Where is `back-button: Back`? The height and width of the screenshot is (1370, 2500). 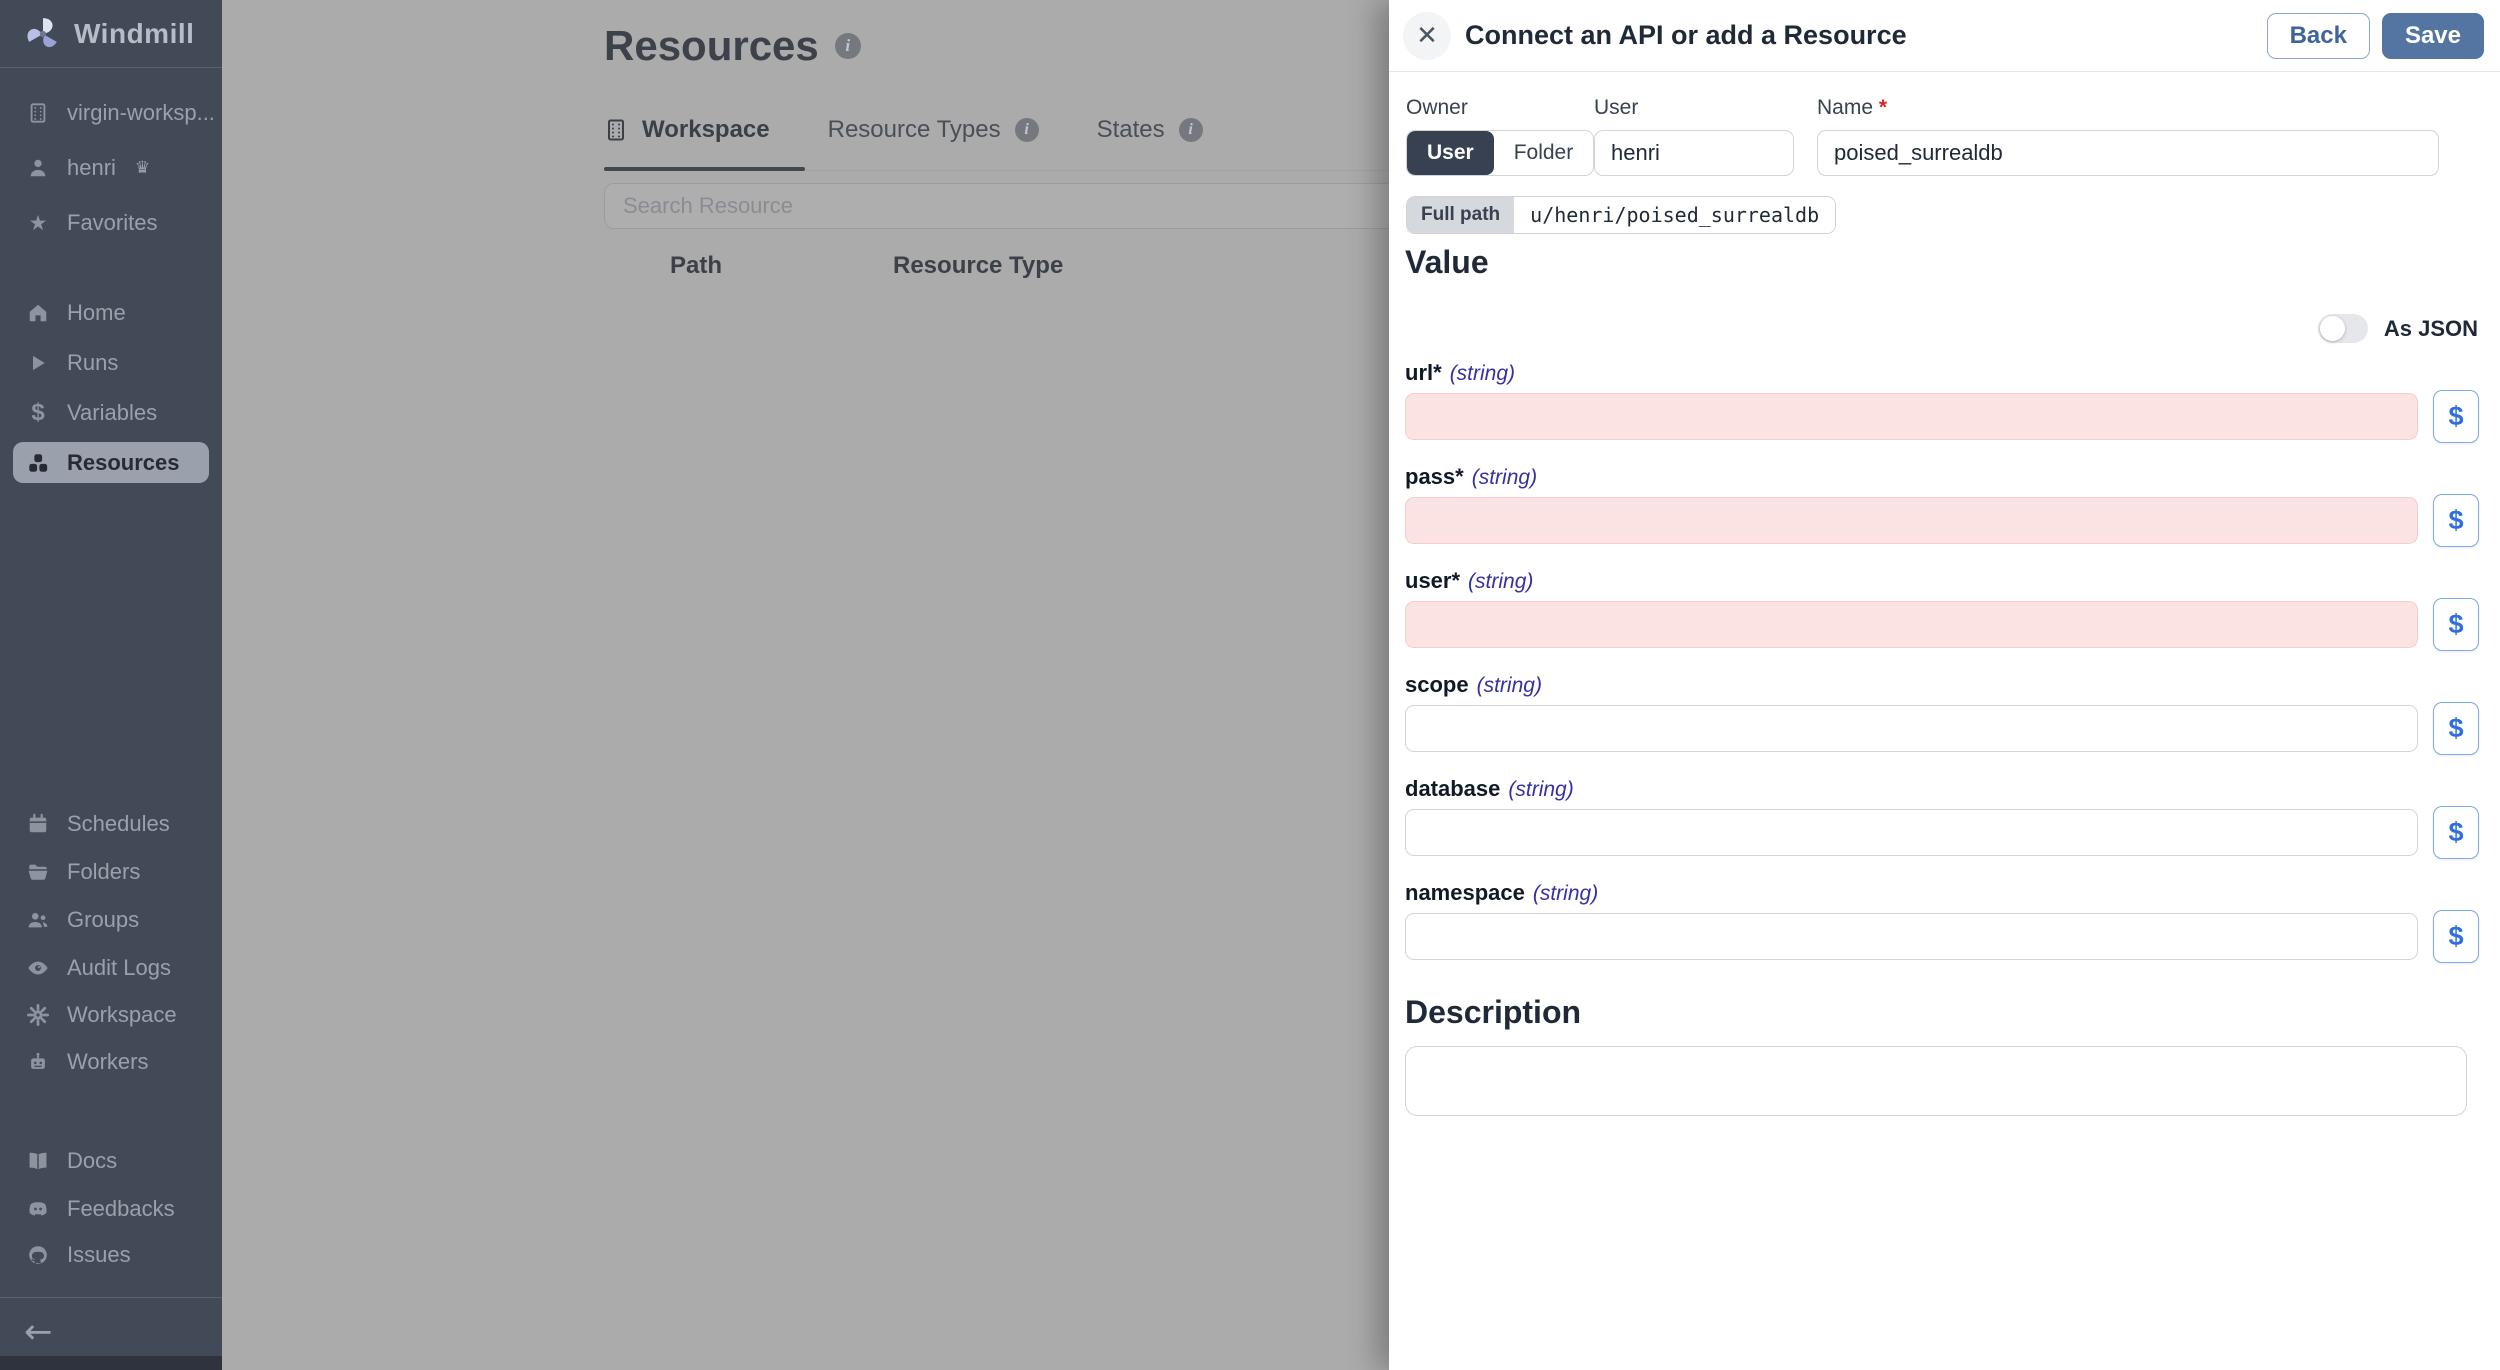 back-button: Back is located at coordinates (2318, 36).